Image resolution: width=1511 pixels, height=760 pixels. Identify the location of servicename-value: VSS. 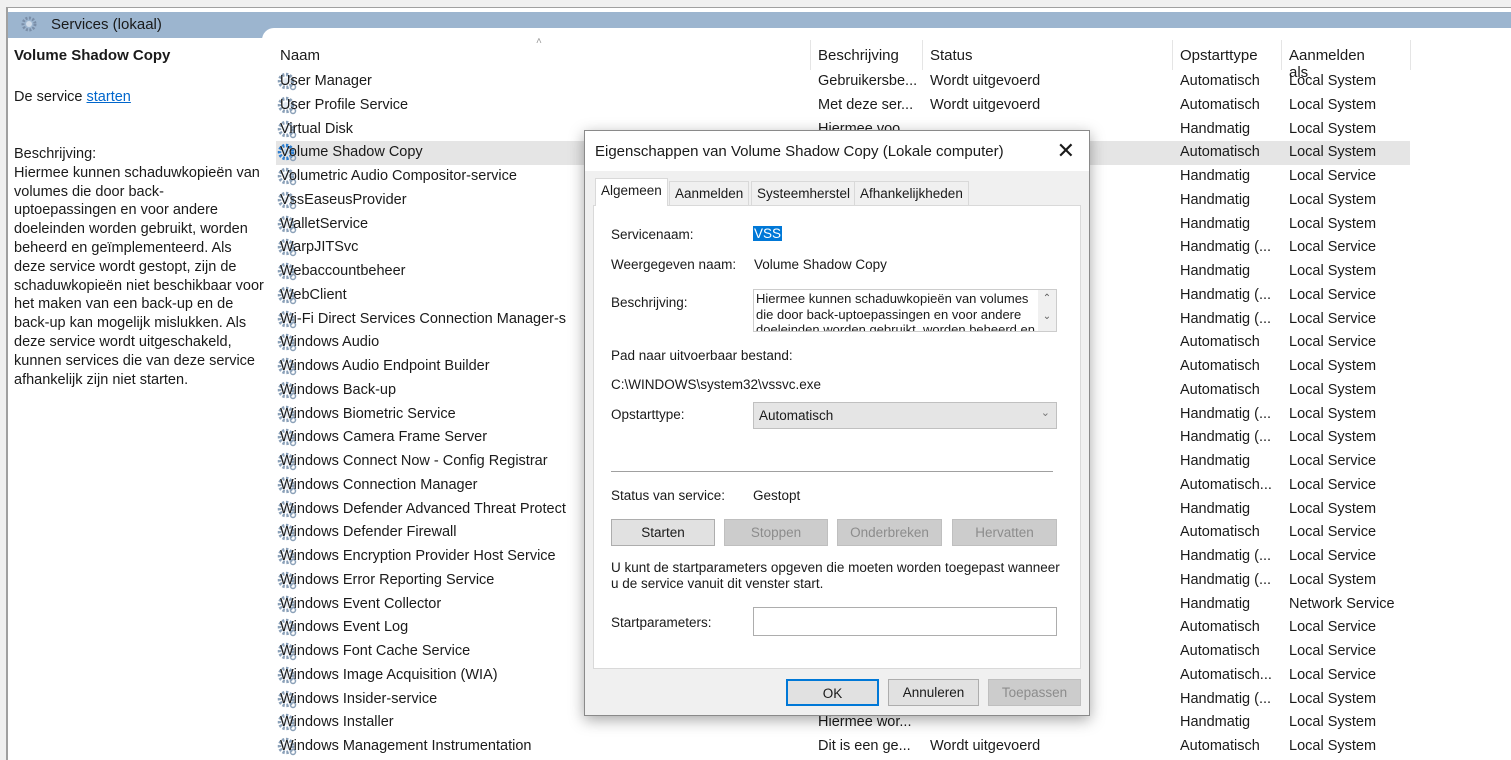
(768, 233).